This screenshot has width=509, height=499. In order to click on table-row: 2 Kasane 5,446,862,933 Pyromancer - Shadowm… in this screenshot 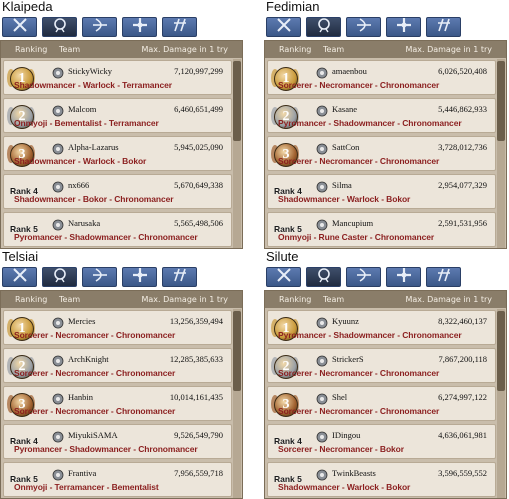, I will do `click(381, 115)`.